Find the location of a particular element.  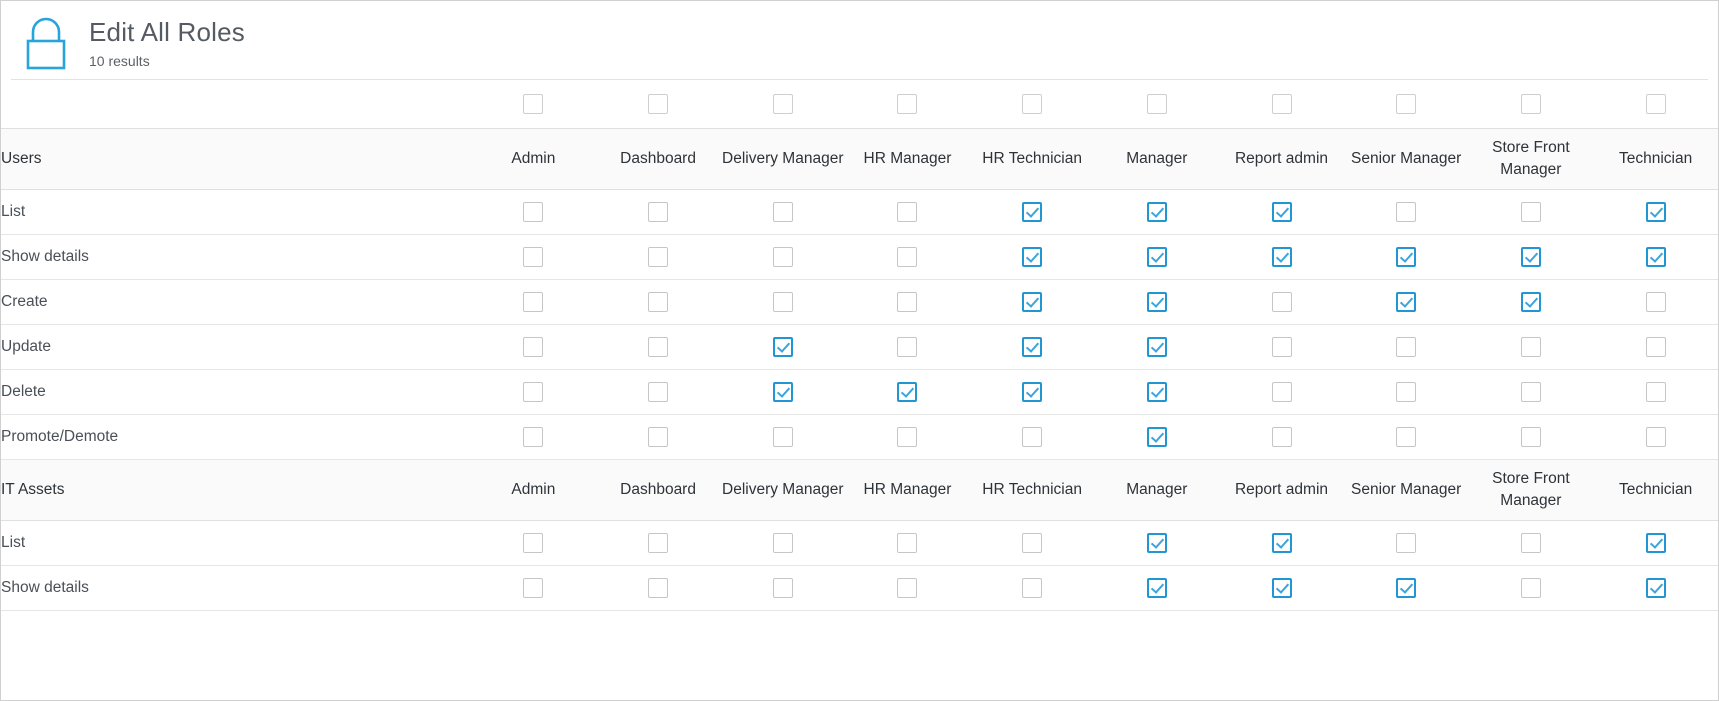

checkbox-users-list-delivery-manager is located at coordinates (782, 212).